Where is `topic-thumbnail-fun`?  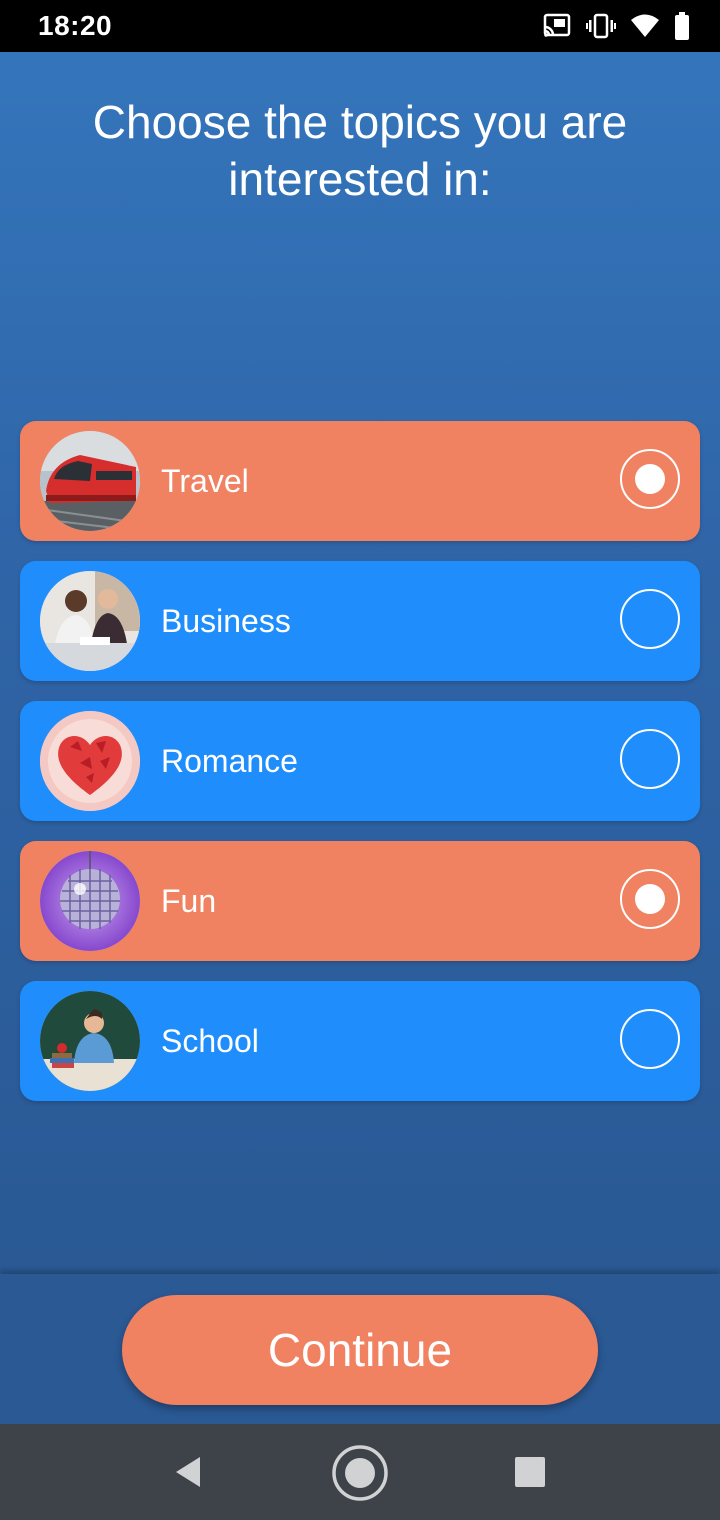 topic-thumbnail-fun is located at coordinates (90, 901).